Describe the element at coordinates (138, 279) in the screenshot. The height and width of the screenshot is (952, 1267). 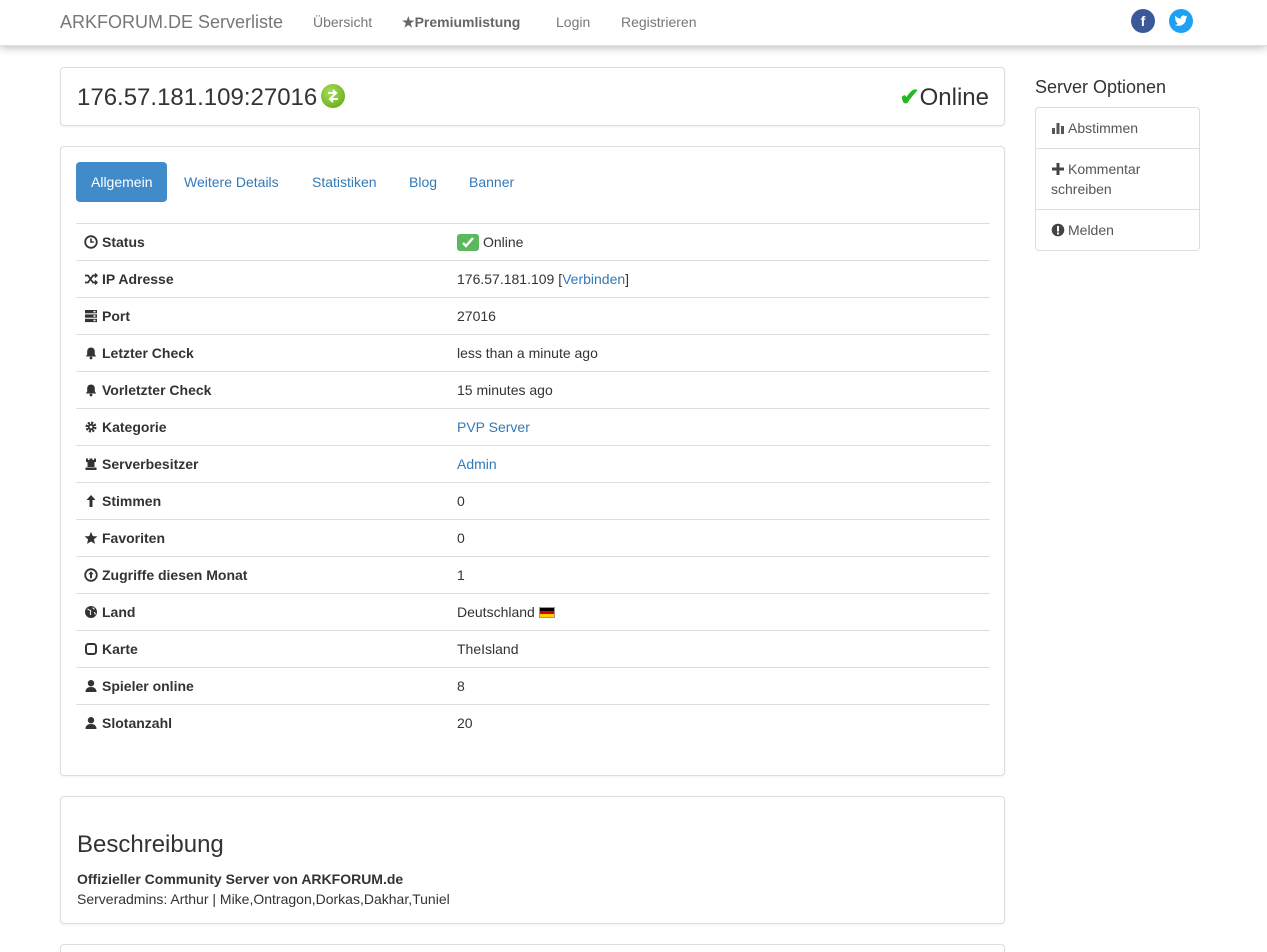
I see `ip-label: IP Adresse` at that location.